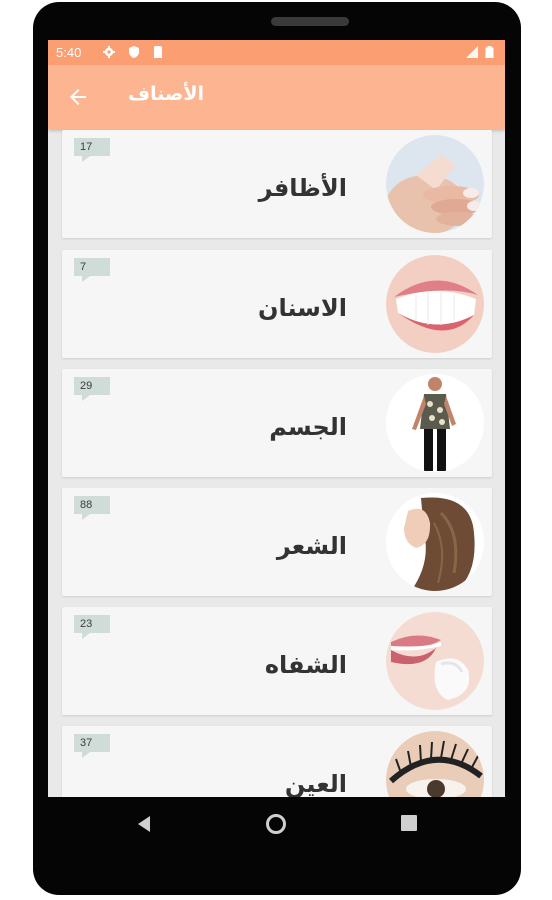  I want to click on battery-icon, so click(489, 52).